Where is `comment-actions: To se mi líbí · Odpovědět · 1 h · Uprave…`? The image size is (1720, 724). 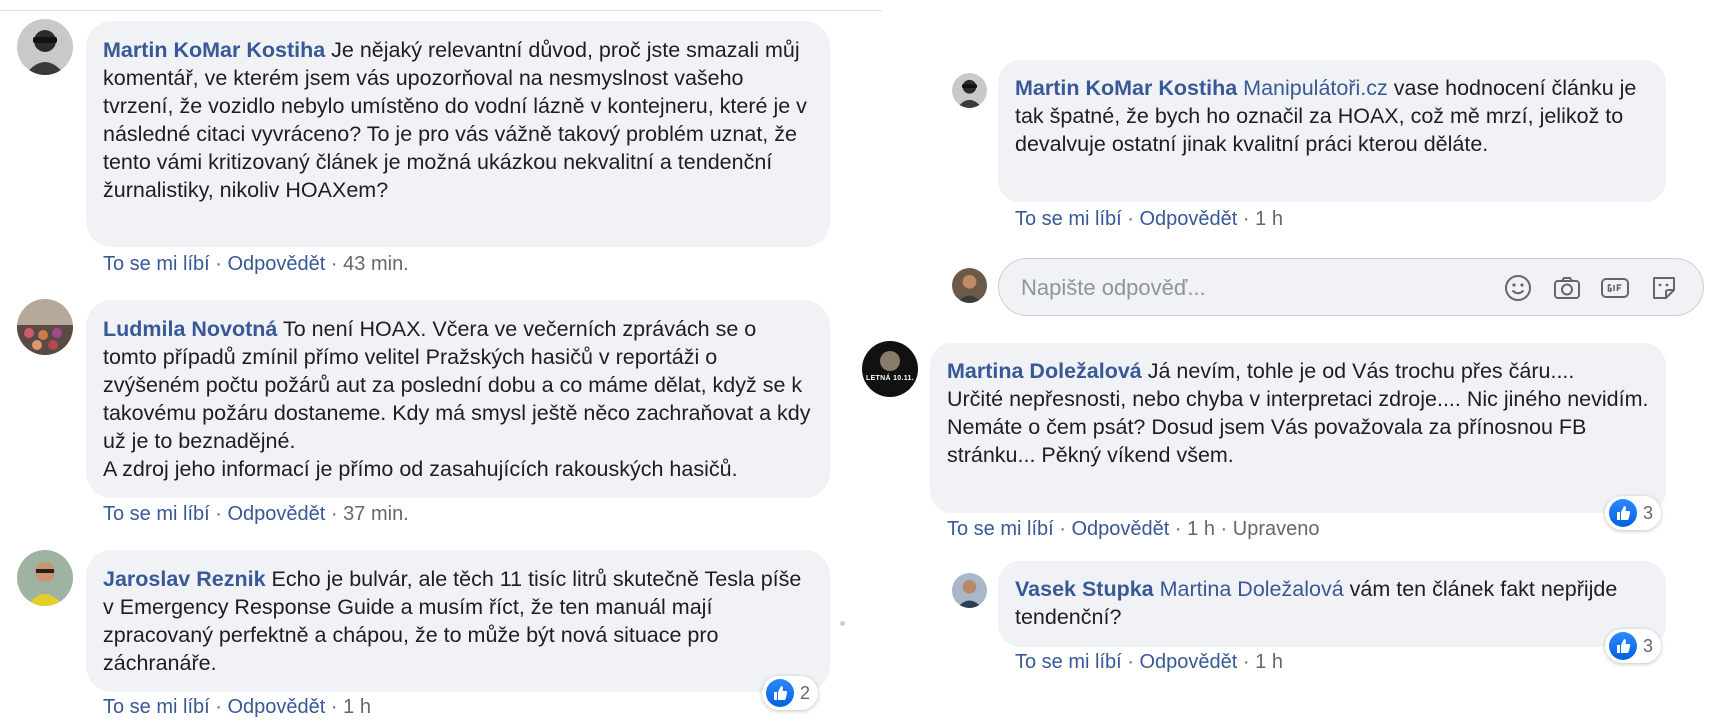 comment-actions: To se mi líbí · Odpovědět · 1 h · Uprave… is located at coordinates (1133, 529).